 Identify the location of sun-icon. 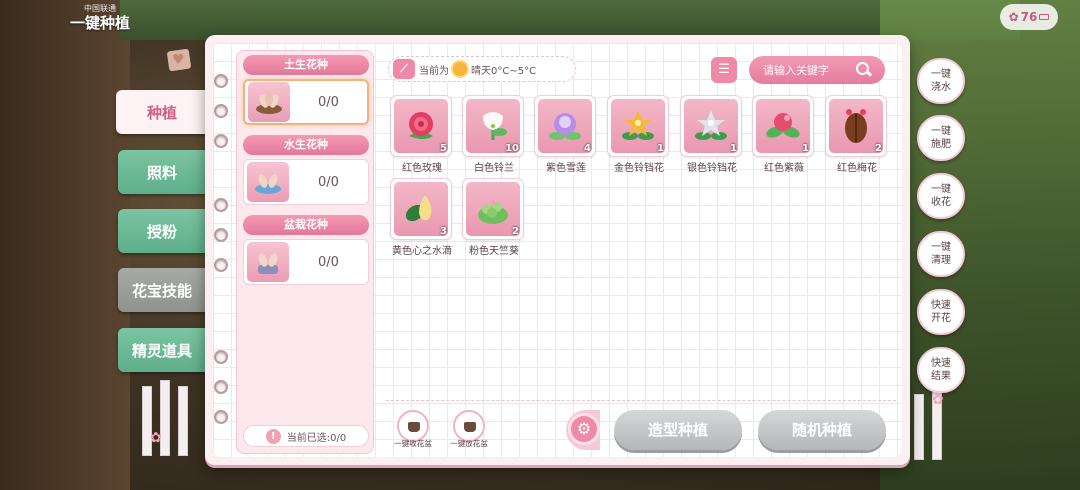
(460, 69).